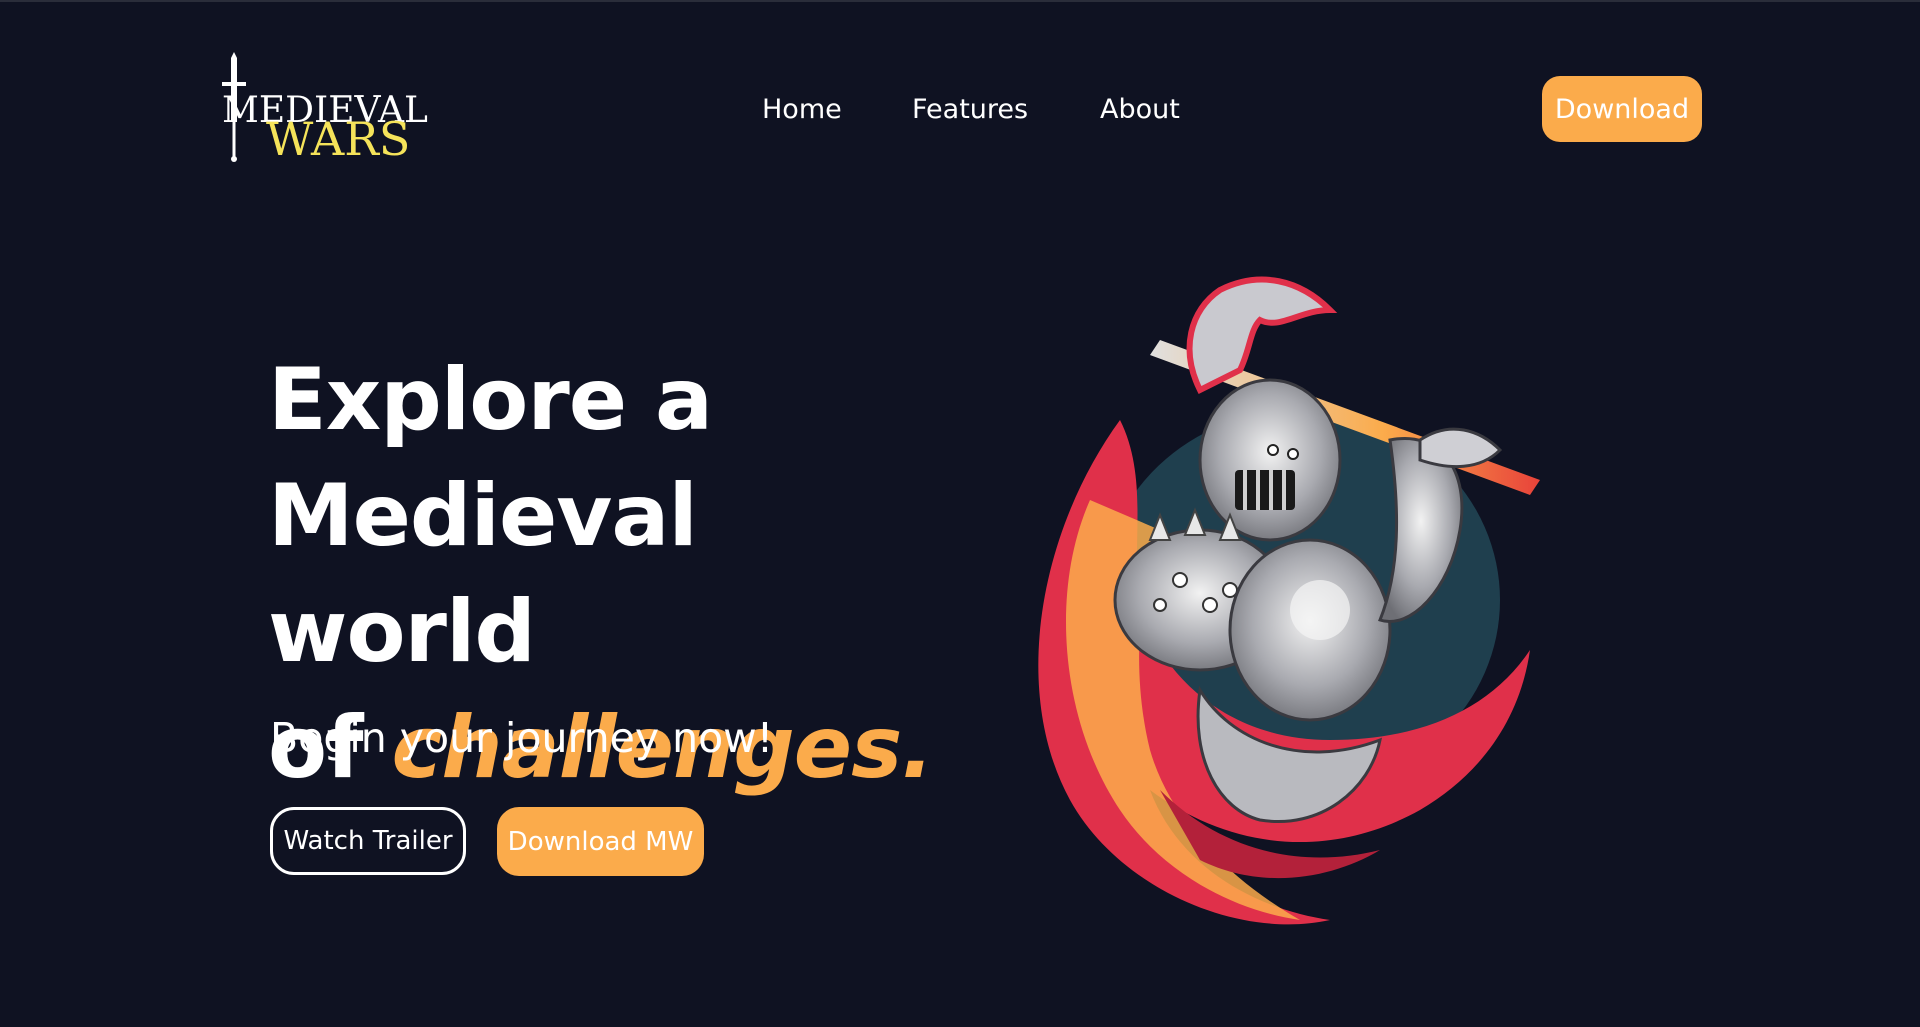 This screenshot has height=1027, width=1920. What do you see at coordinates (600, 841) in the screenshot?
I see `download-mw-button: Download MW` at bounding box center [600, 841].